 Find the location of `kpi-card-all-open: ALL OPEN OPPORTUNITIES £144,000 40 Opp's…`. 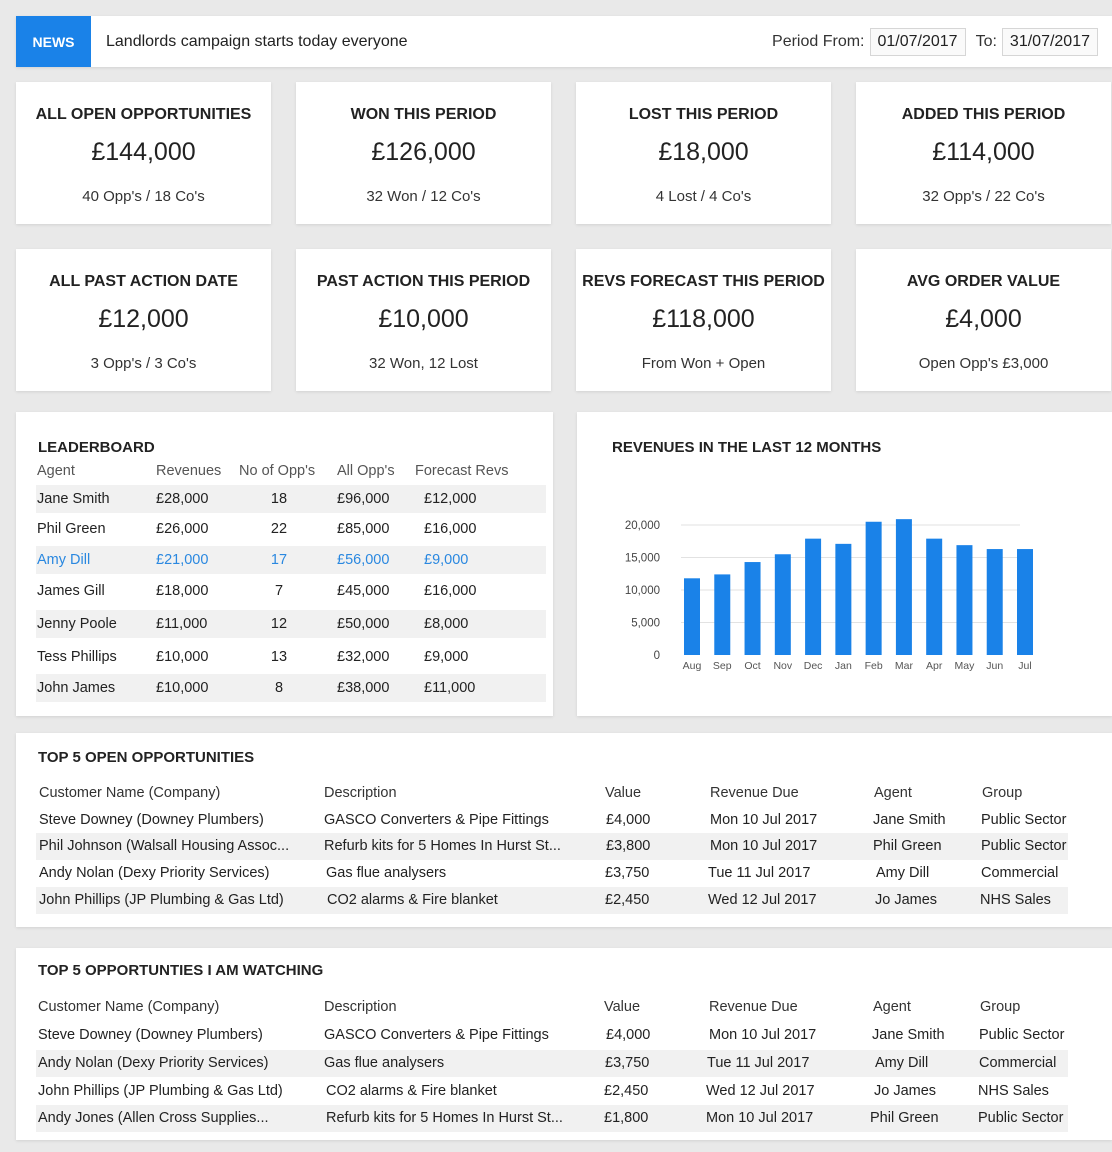

kpi-card-all-open: ALL OPEN OPPORTUNITIES £144,000 40 Opp's… is located at coordinates (143, 153).